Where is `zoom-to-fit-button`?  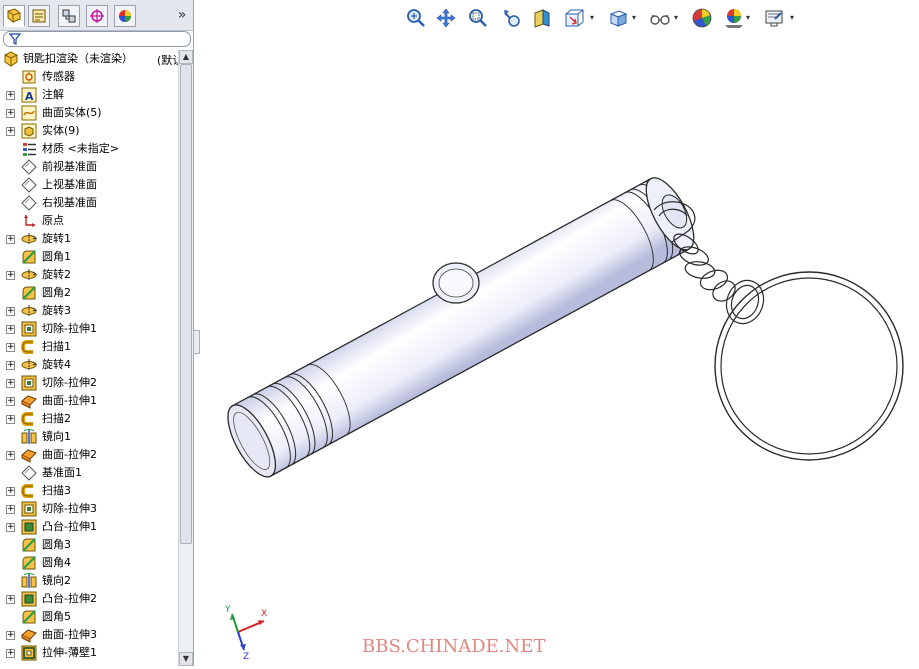
zoom-to-fit-button is located at coordinates (416, 18).